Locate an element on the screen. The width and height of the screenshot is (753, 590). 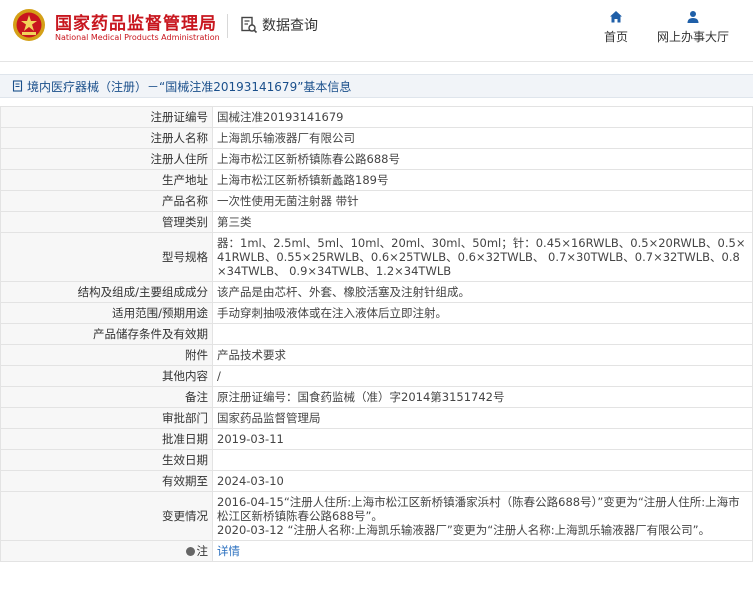
field-label: 有效期至 is located at coordinates (106, 481).